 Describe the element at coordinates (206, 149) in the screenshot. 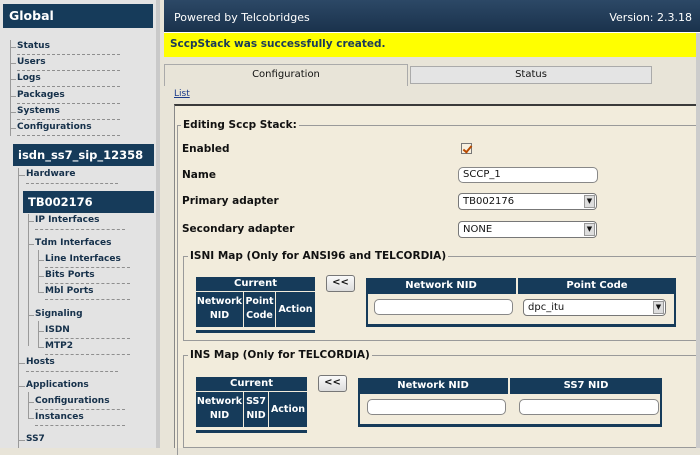

I see `enabled-label: Enabled` at that location.